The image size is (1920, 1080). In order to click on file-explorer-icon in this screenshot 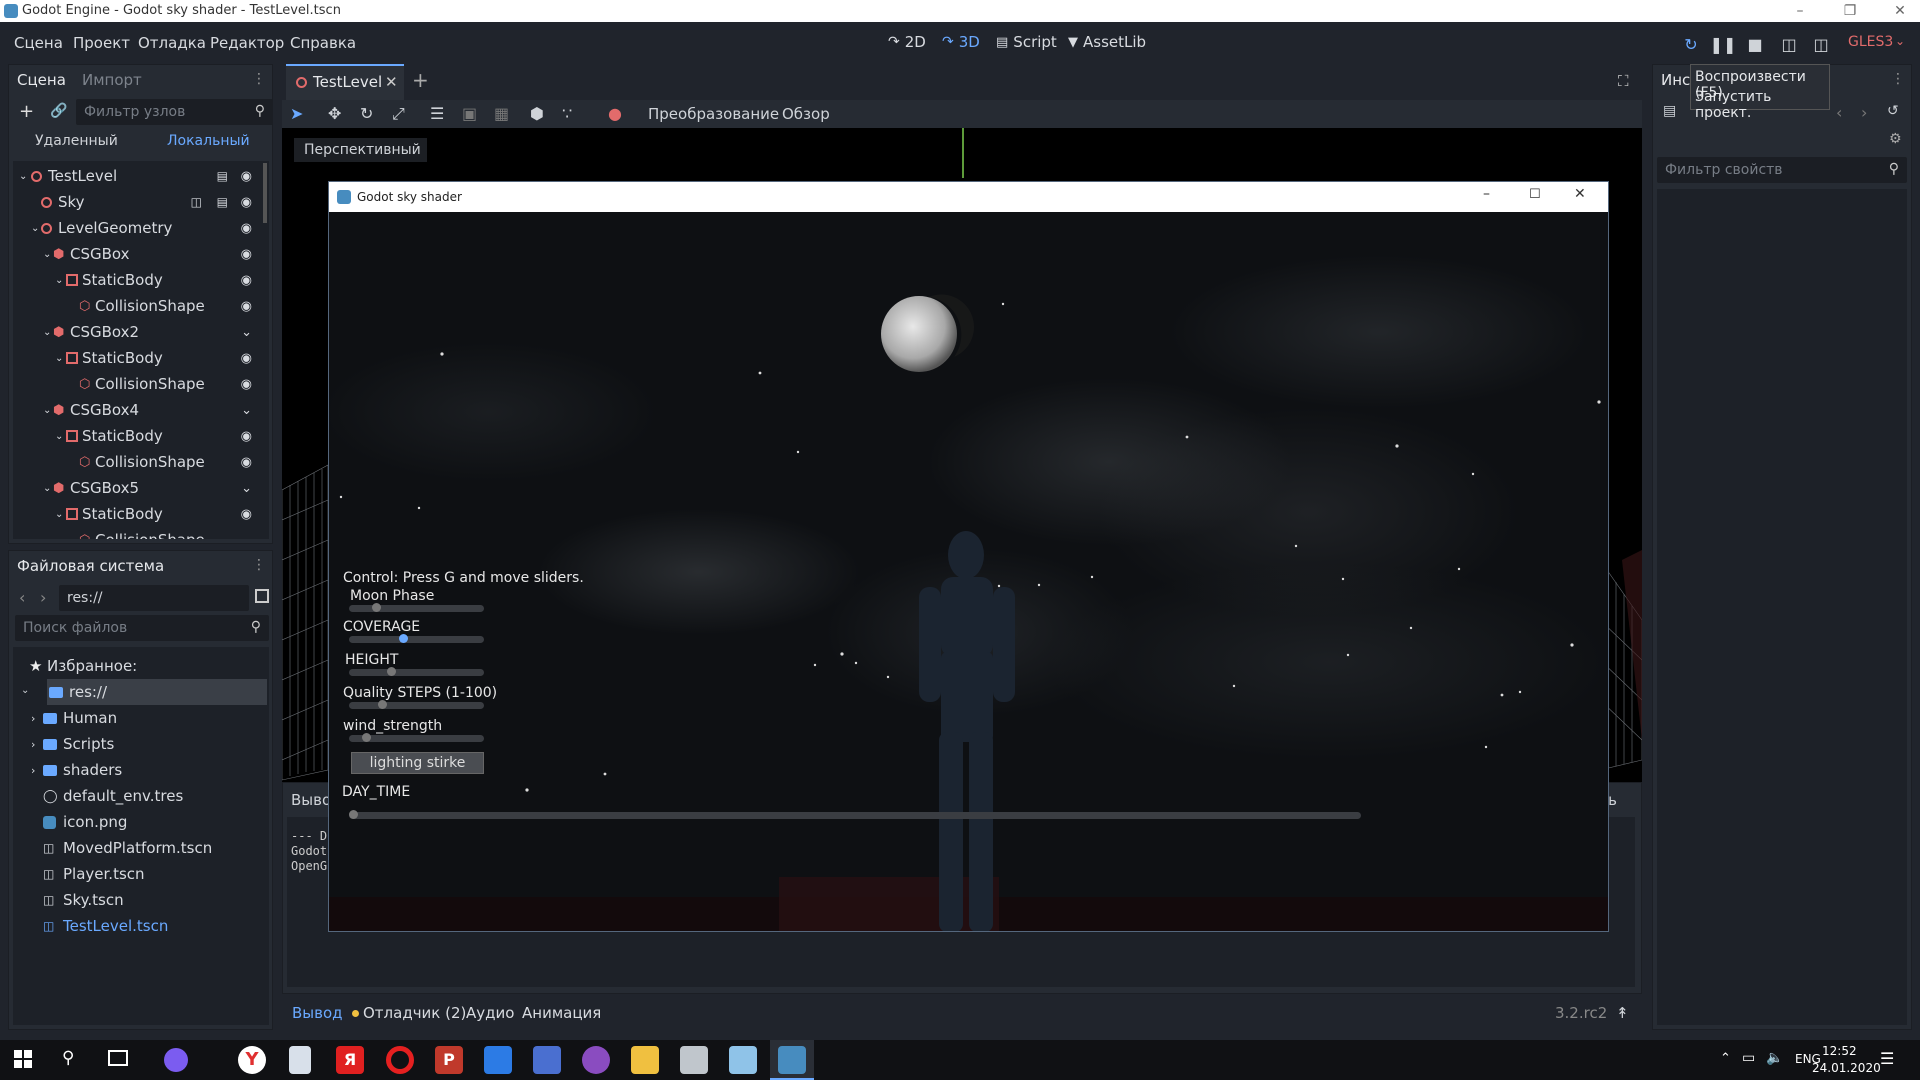, I will do `click(645, 1060)`.